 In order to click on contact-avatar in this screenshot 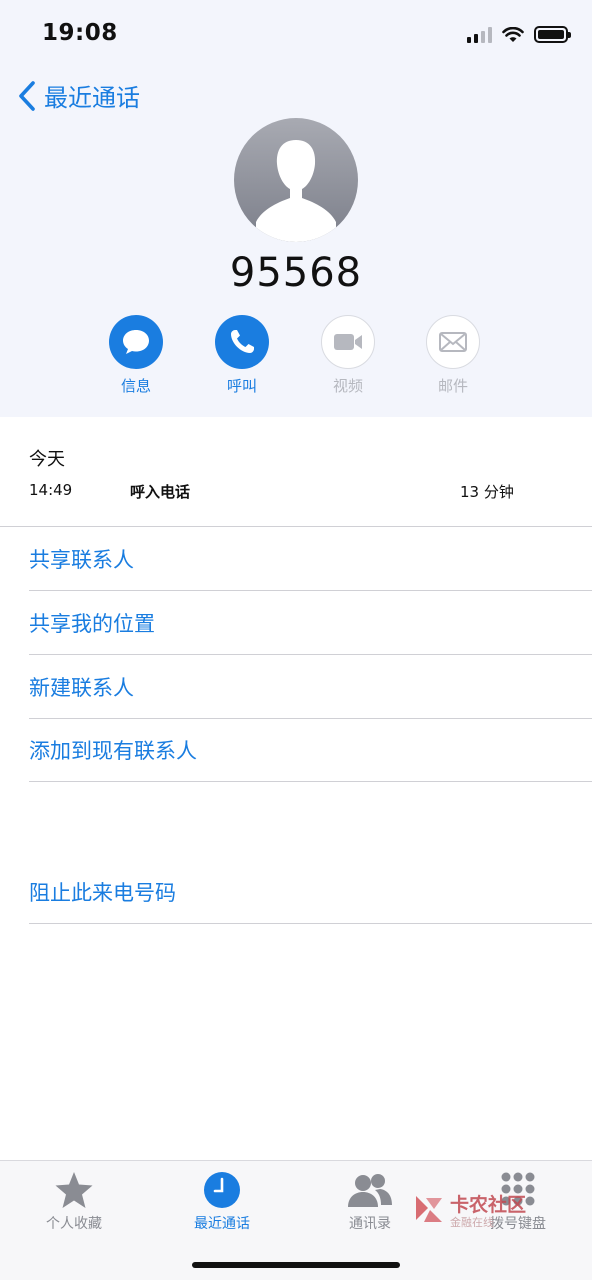, I will do `click(296, 180)`.